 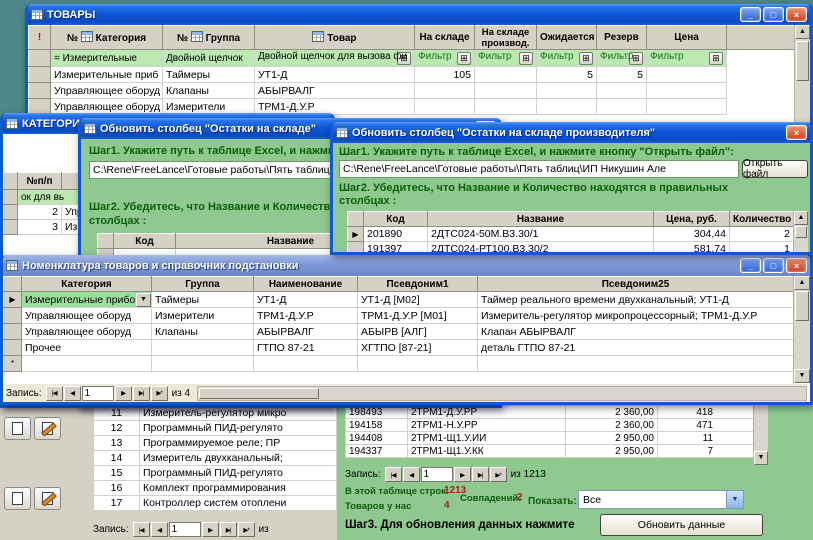 I want to click on code-cell: 201890, so click(x=395, y=234).